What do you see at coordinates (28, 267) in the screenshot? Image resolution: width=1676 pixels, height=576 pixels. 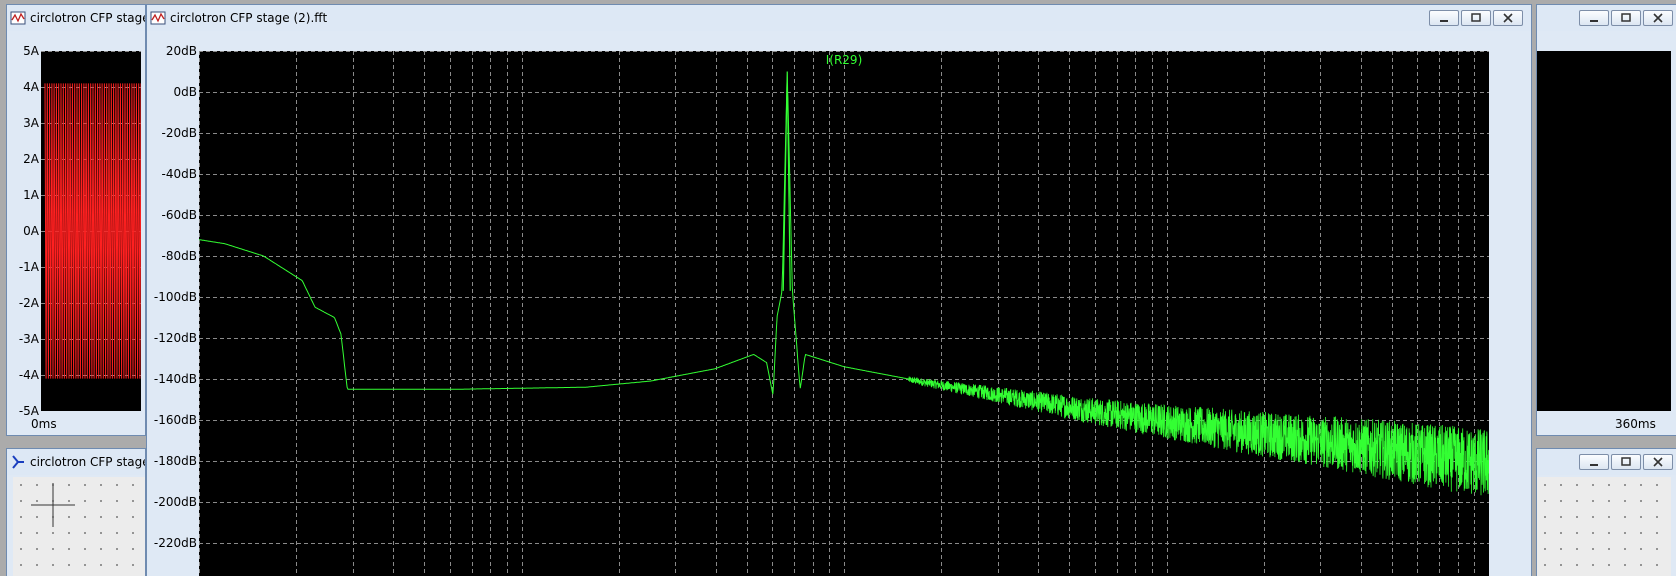 I see `waveform-left-y-tick-label: -1A` at bounding box center [28, 267].